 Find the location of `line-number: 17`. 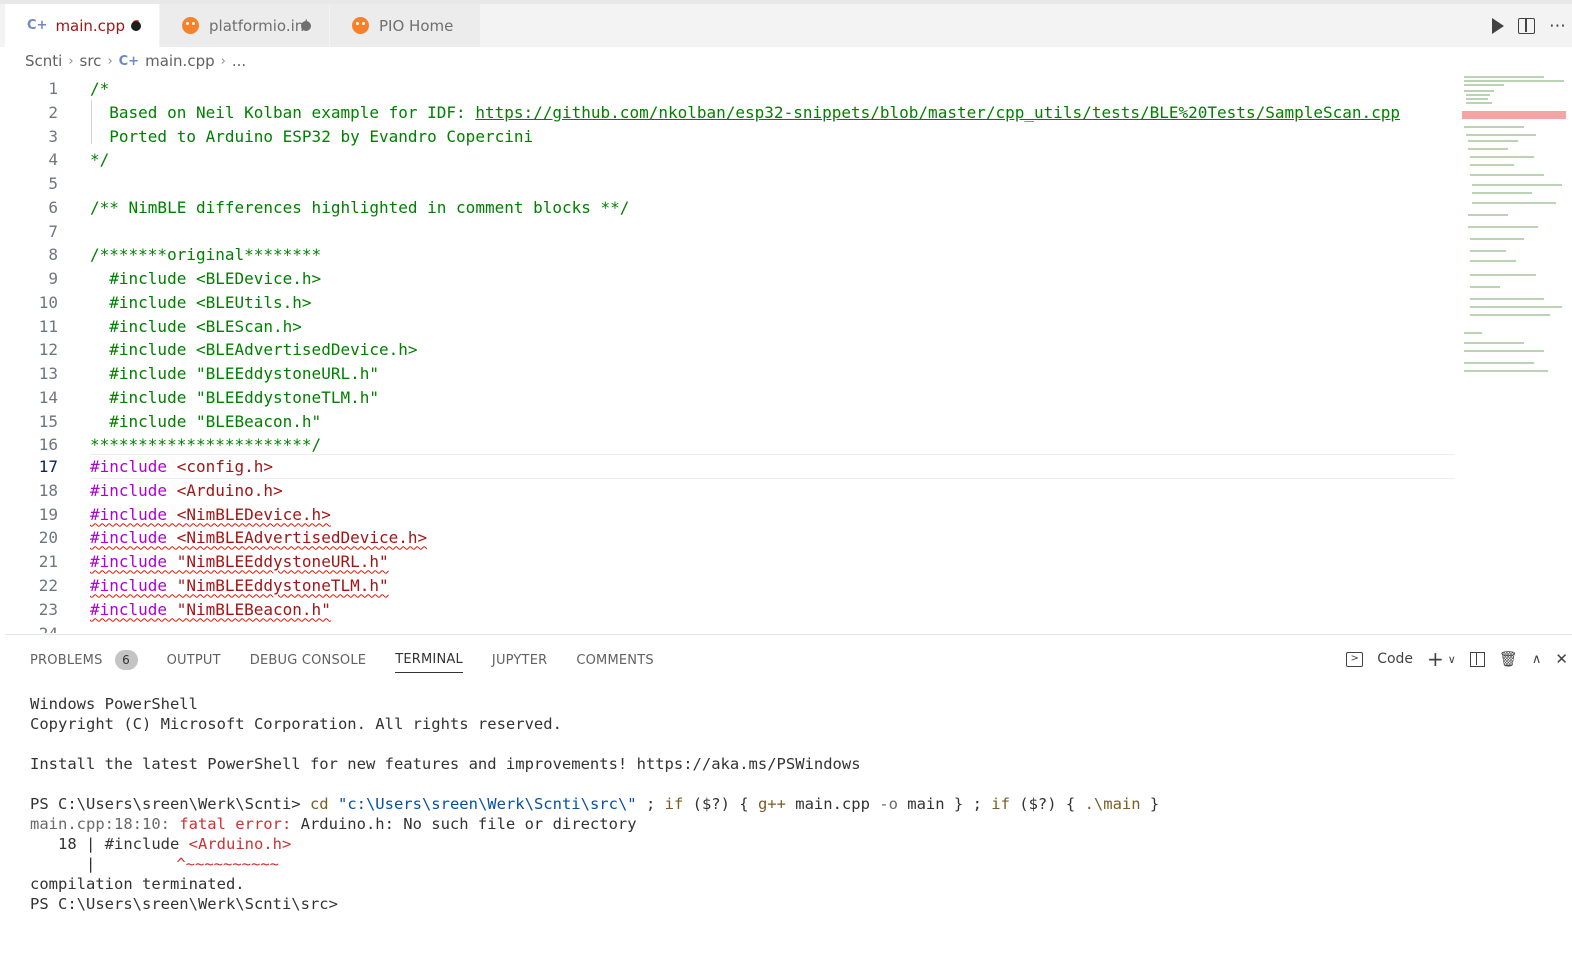

line-number: 17 is located at coordinates (48, 466).